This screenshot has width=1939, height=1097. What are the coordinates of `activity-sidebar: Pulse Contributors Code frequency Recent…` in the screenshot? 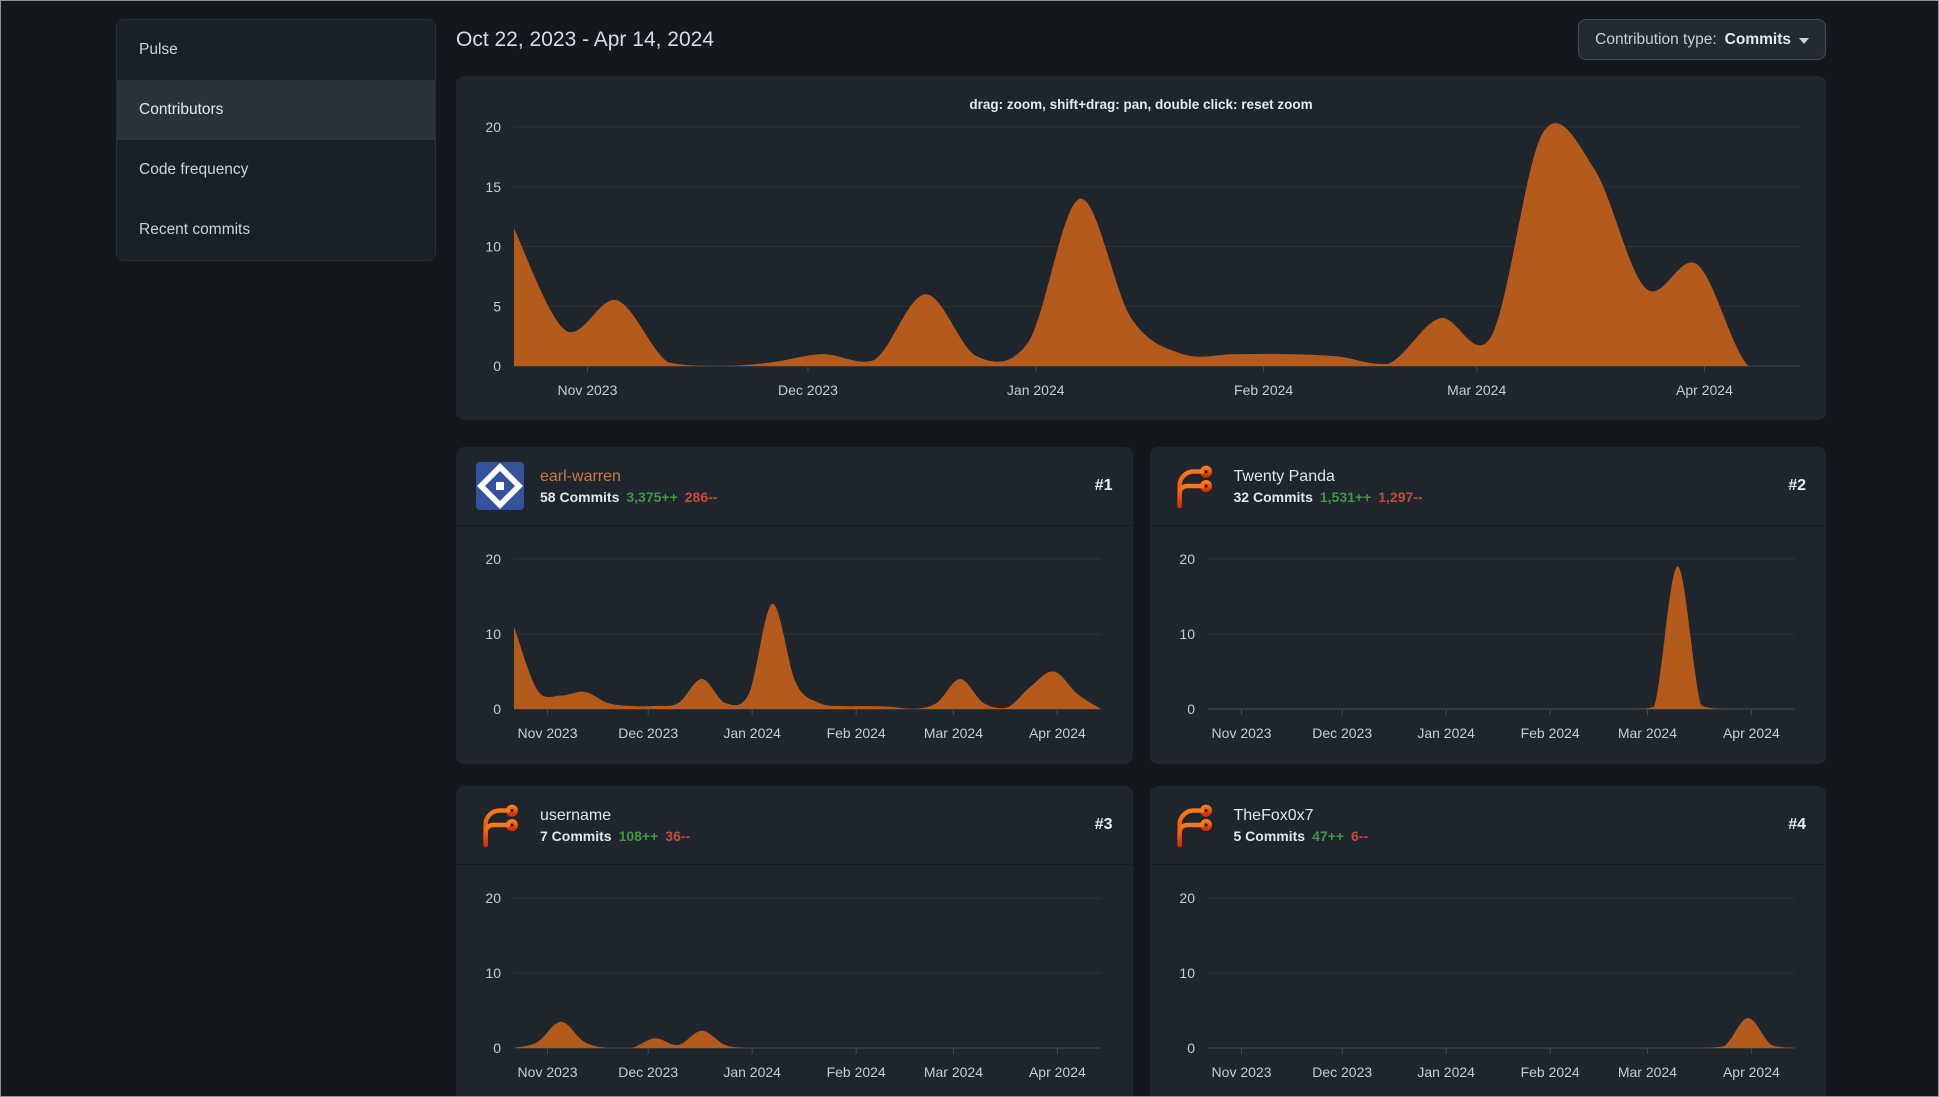 It's located at (276, 140).